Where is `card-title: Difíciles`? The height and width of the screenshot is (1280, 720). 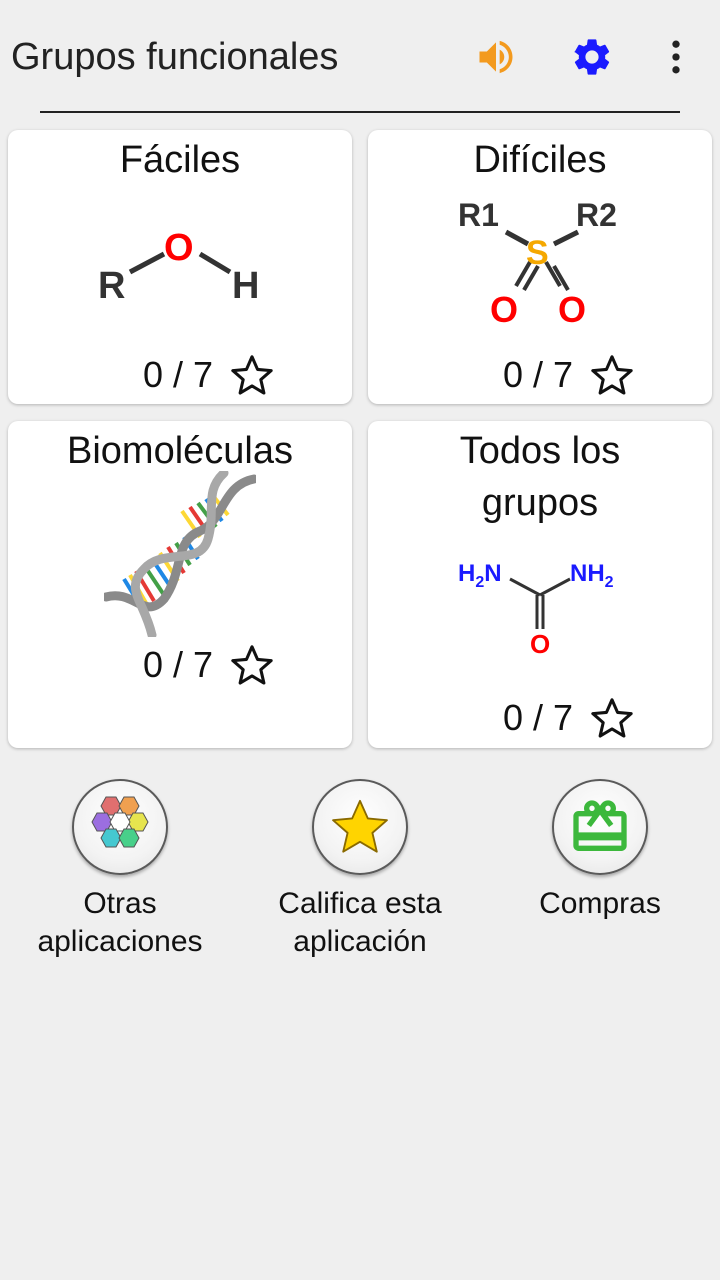
card-title: Difíciles is located at coordinates (540, 160).